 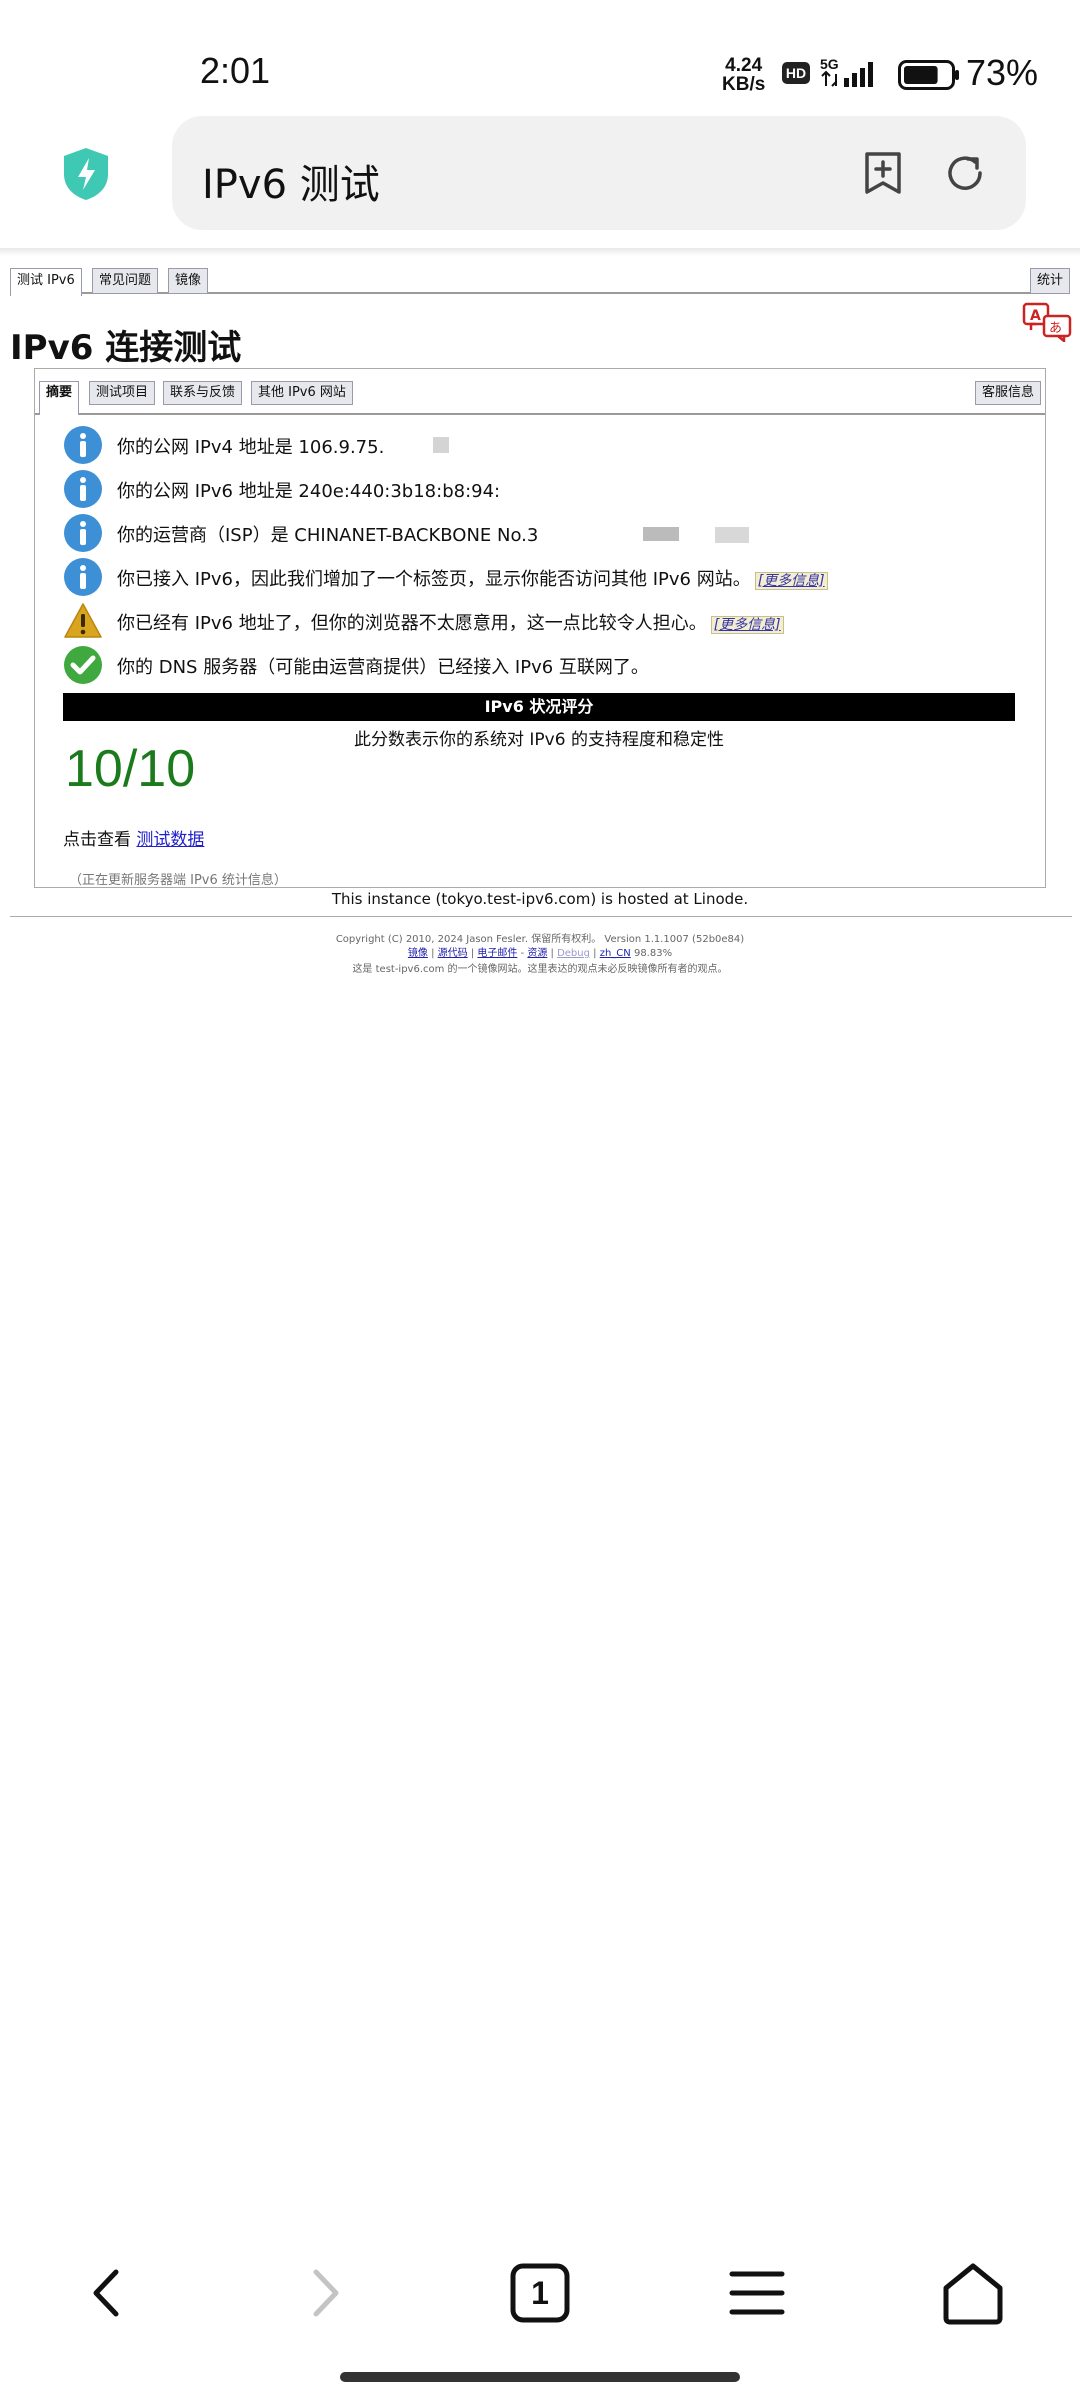 I want to click on tab-other-ipv6-sites: 其他 IPv6 网站, so click(x=302, y=393).